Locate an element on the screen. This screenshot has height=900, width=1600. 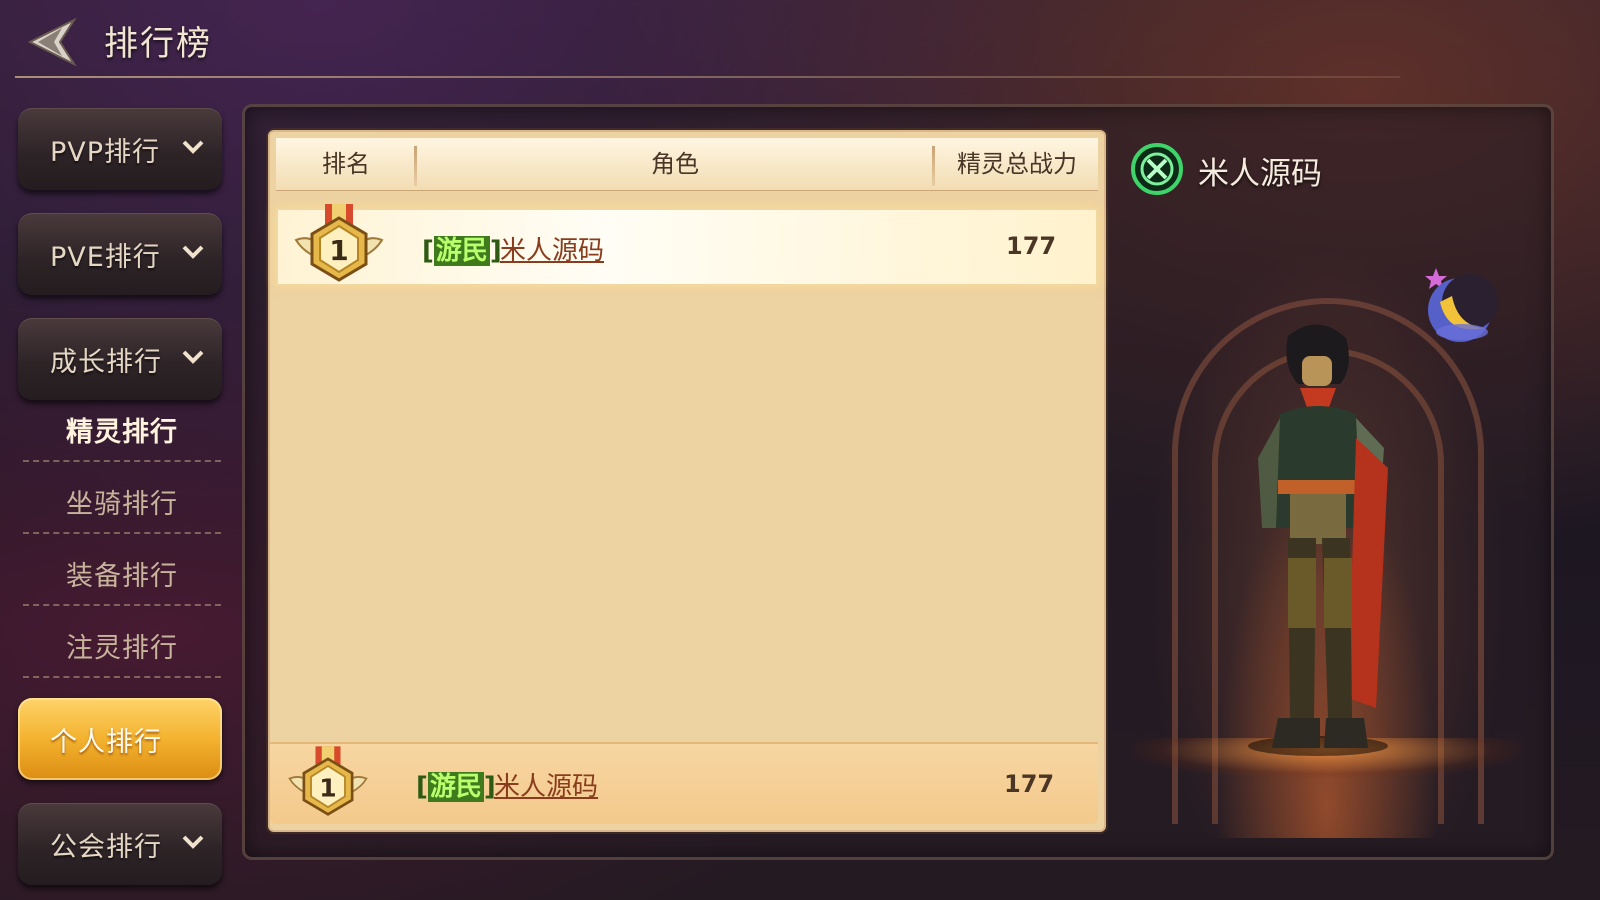
sub-item-mount-ranking: 坐骑排行 is located at coordinates (122, 499).